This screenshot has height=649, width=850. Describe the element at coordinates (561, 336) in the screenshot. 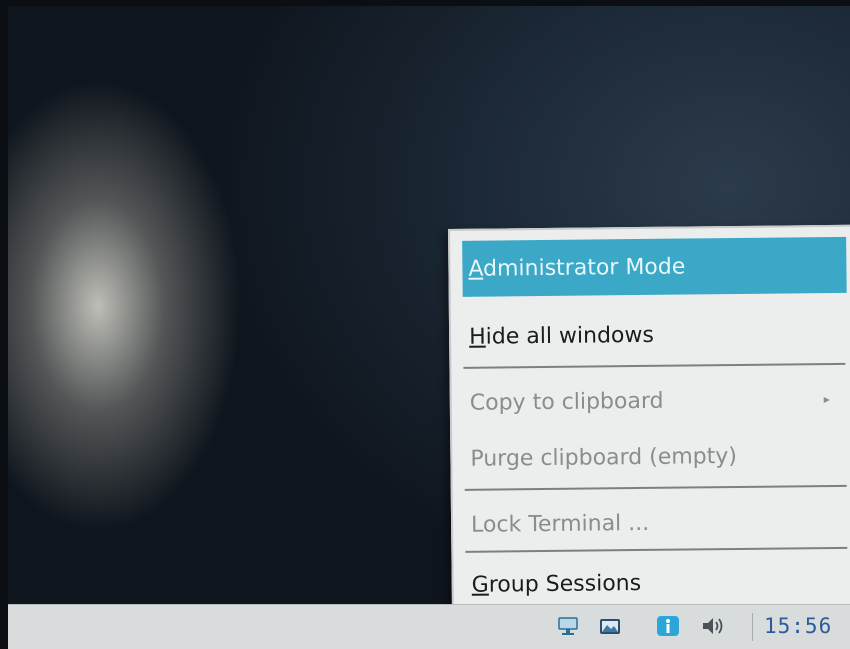

I see `menu-item-label: Hide all windows` at that location.